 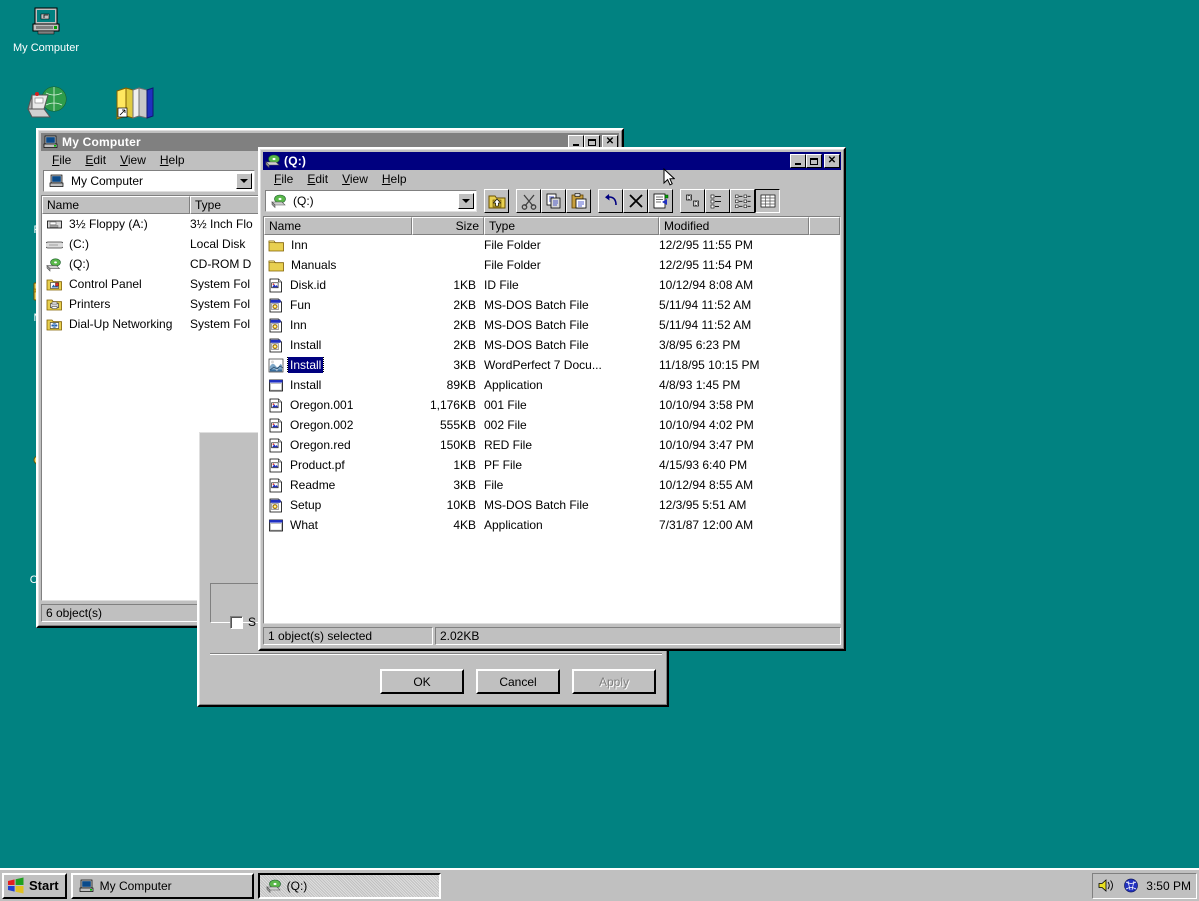 What do you see at coordinates (116, 244) in the screenshot?
I see `cell-name: (C:)` at bounding box center [116, 244].